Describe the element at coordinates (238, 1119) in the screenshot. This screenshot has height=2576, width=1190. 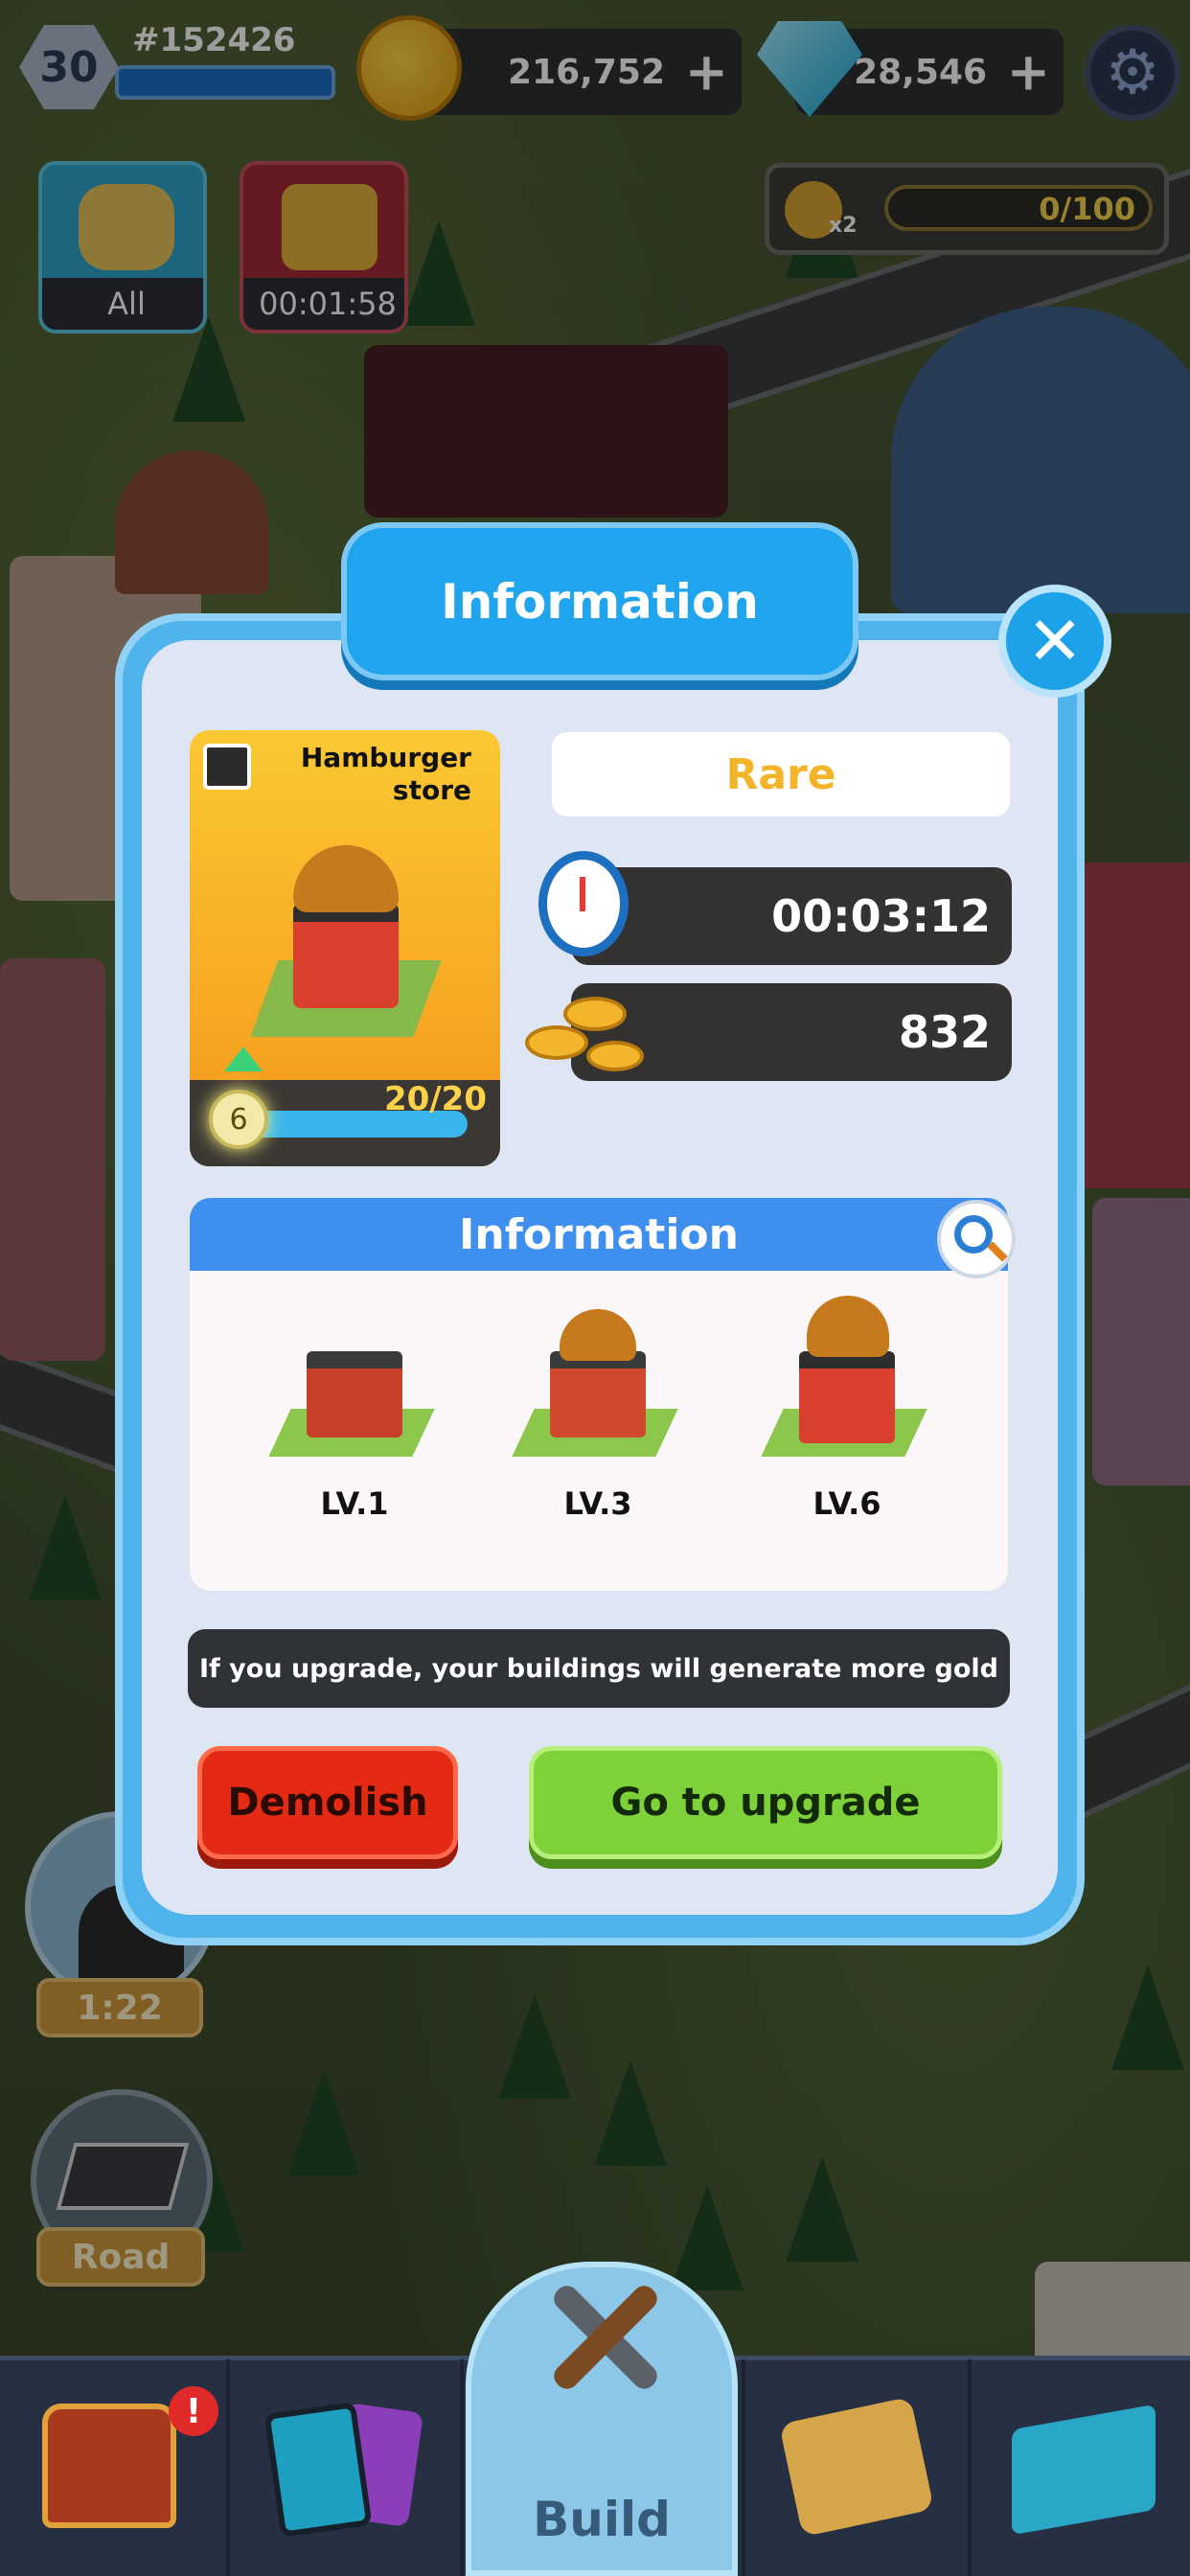
I see `building-level-badge: 6` at that location.